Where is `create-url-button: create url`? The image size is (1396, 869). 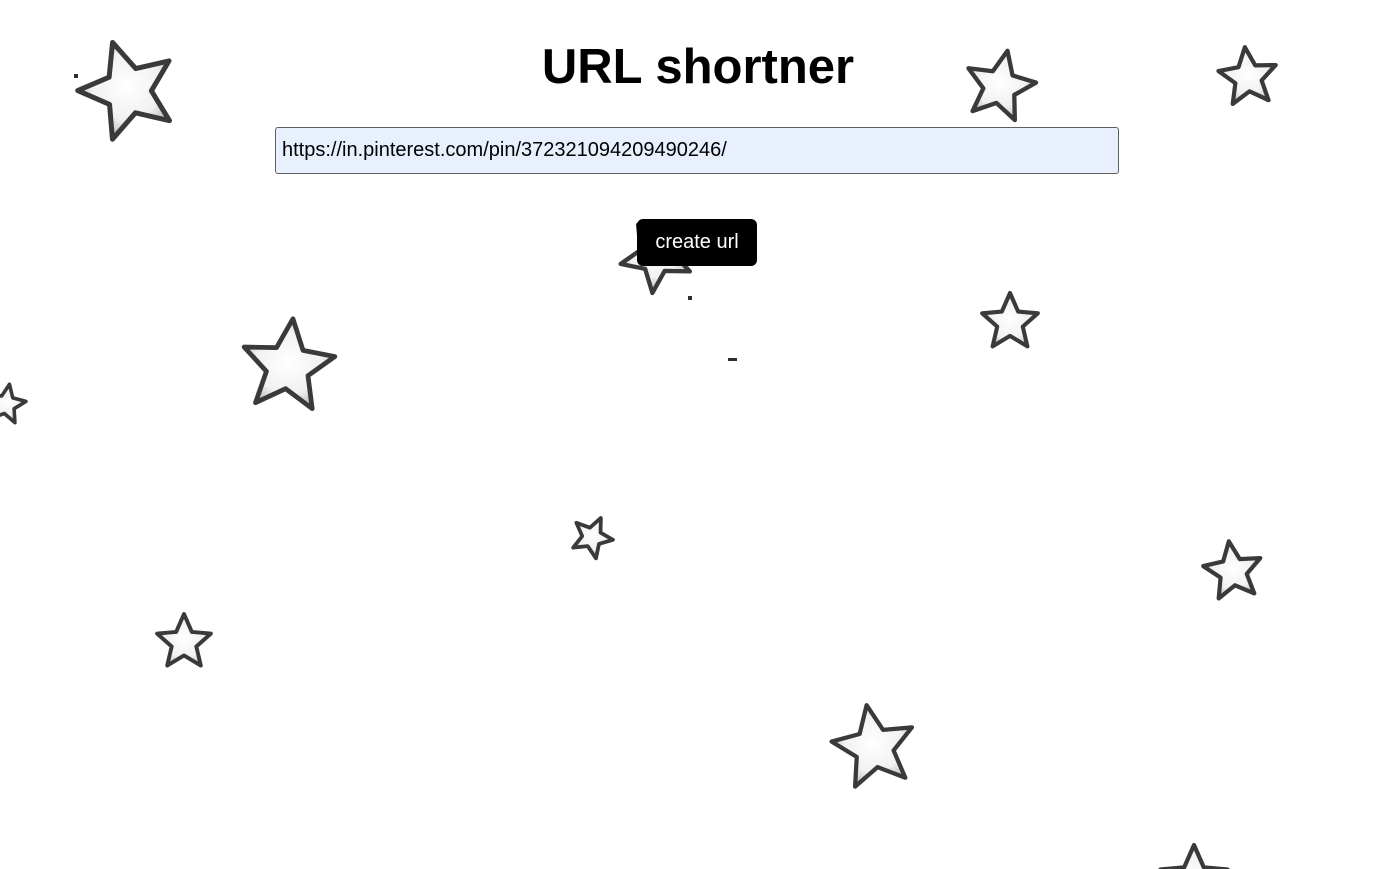
create-url-button: create url is located at coordinates (697, 242).